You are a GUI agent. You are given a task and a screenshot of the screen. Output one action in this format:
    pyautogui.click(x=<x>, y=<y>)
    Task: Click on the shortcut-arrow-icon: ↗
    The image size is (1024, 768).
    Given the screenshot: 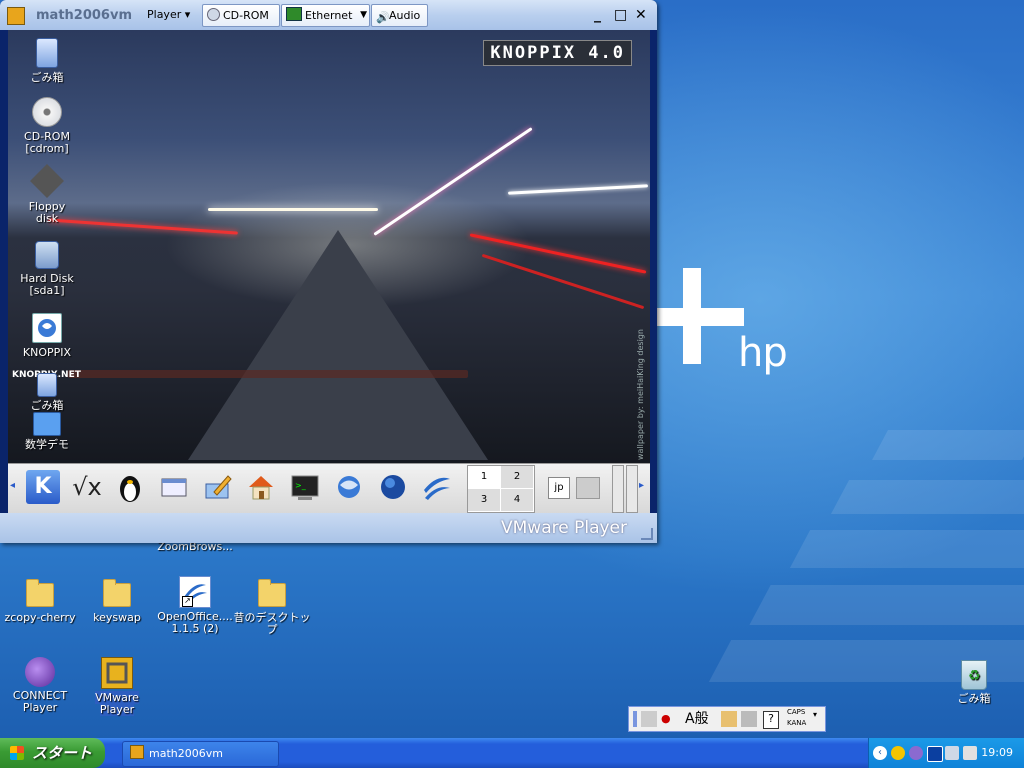 What is the action you would take?
    pyautogui.click(x=187, y=601)
    